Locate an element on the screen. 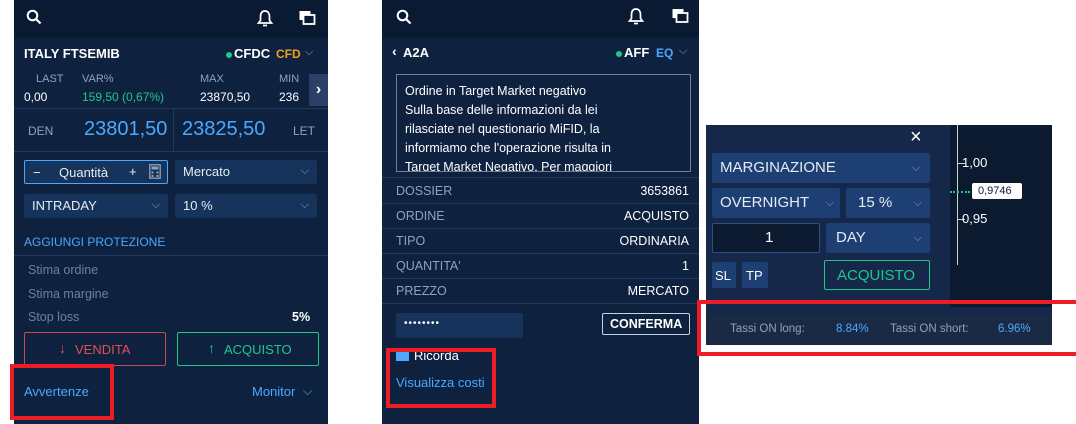 The width and height of the screenshot is (1076, 424). ask-label: LET is located at coordinates (304, 131).